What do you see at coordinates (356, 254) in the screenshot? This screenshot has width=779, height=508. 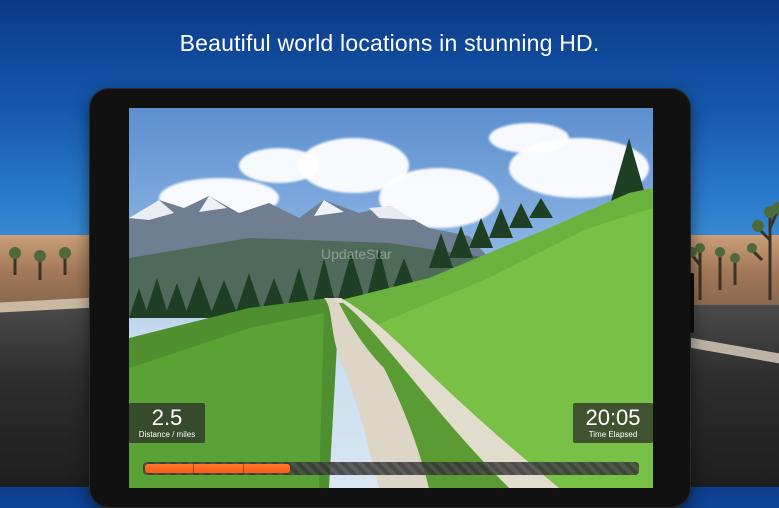 I see `watermark: UpdateStar` at bounding box center [356, 254].